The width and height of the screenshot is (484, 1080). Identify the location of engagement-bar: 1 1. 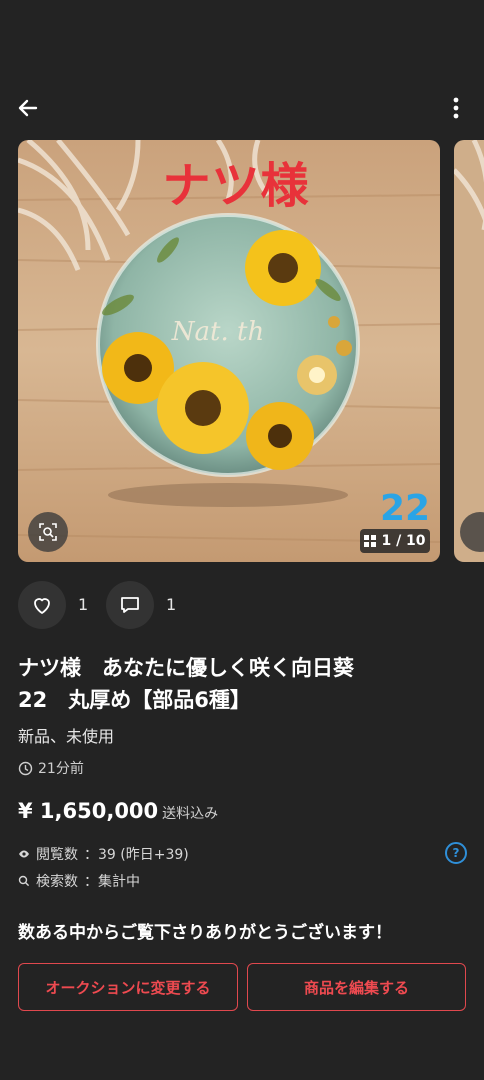
(118, 605).